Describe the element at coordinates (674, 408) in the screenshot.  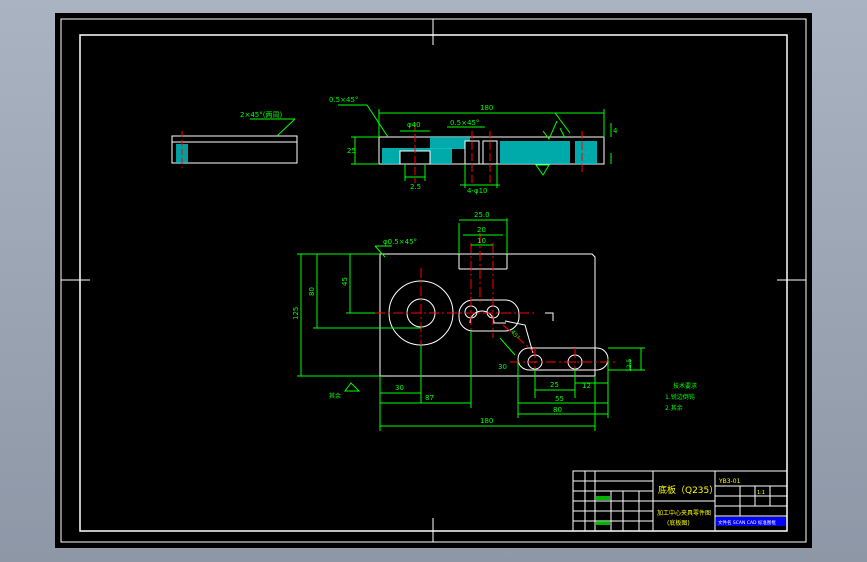
I see `notes-line-2: 2.其余` at that location.